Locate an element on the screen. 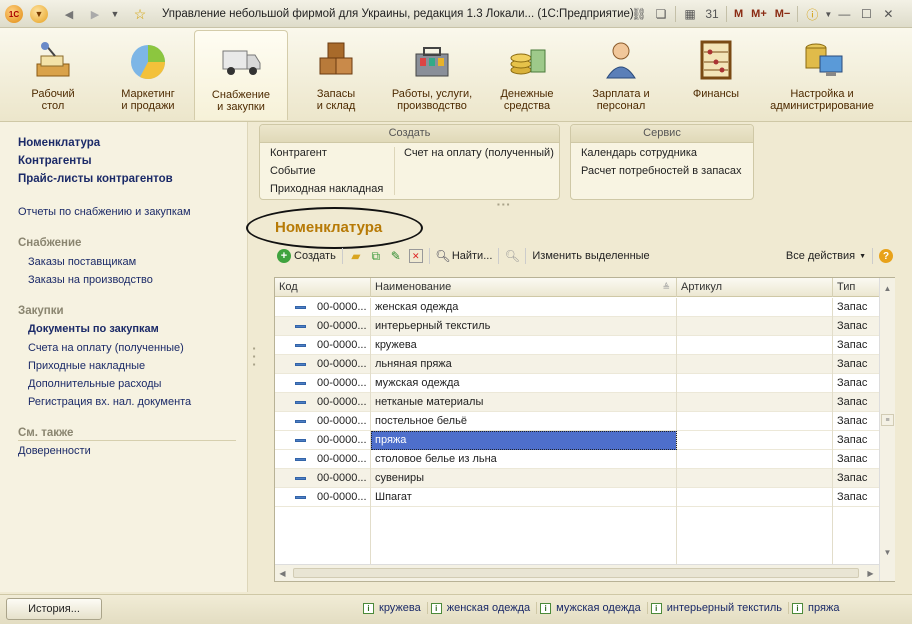  copy-button: ⧉ is located at coordinates (376, 256).